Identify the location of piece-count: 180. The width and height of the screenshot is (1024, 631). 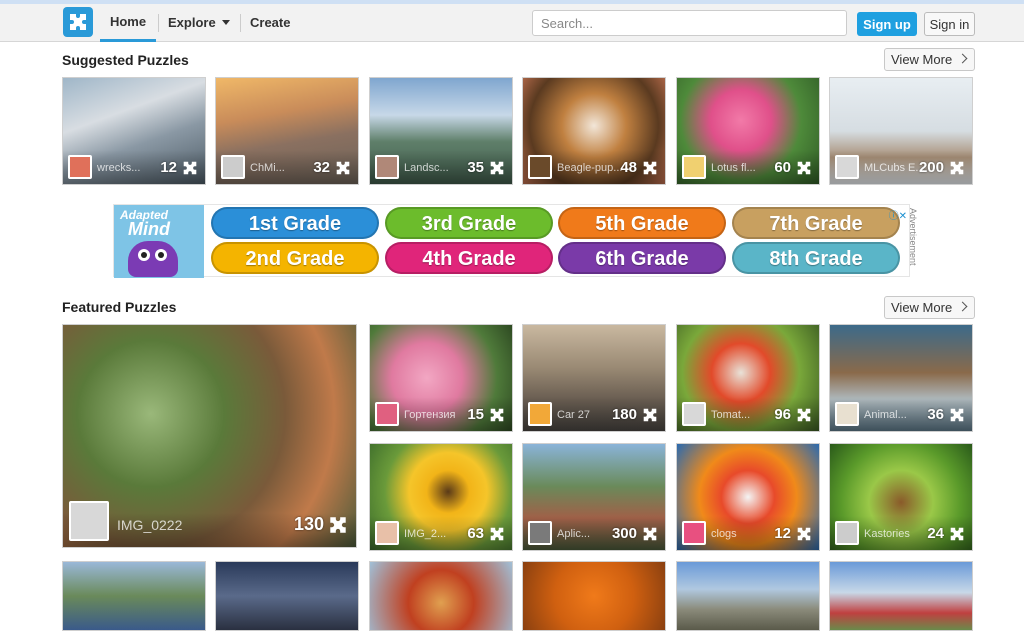
(624, 414).